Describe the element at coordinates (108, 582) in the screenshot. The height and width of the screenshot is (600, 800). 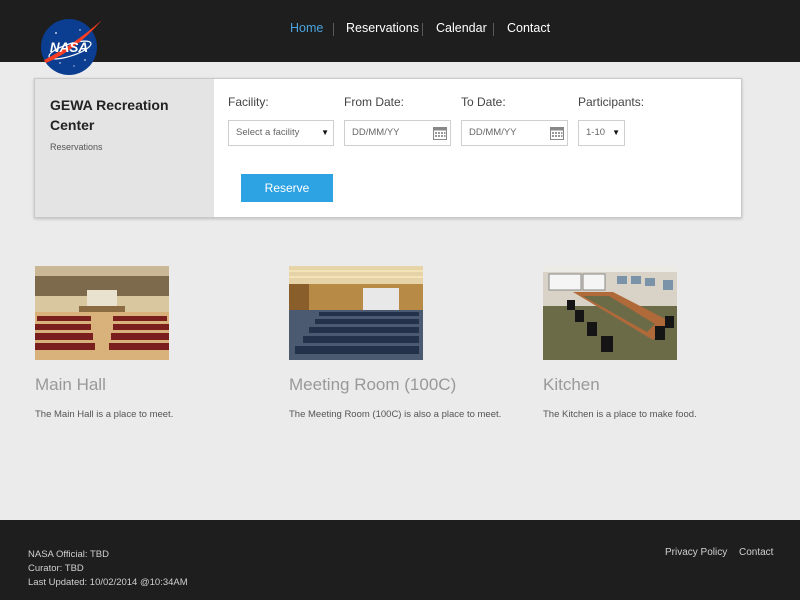
I see `footer-last-updated: Last Updated: 10/02/2014 @10:34AM` at that location.